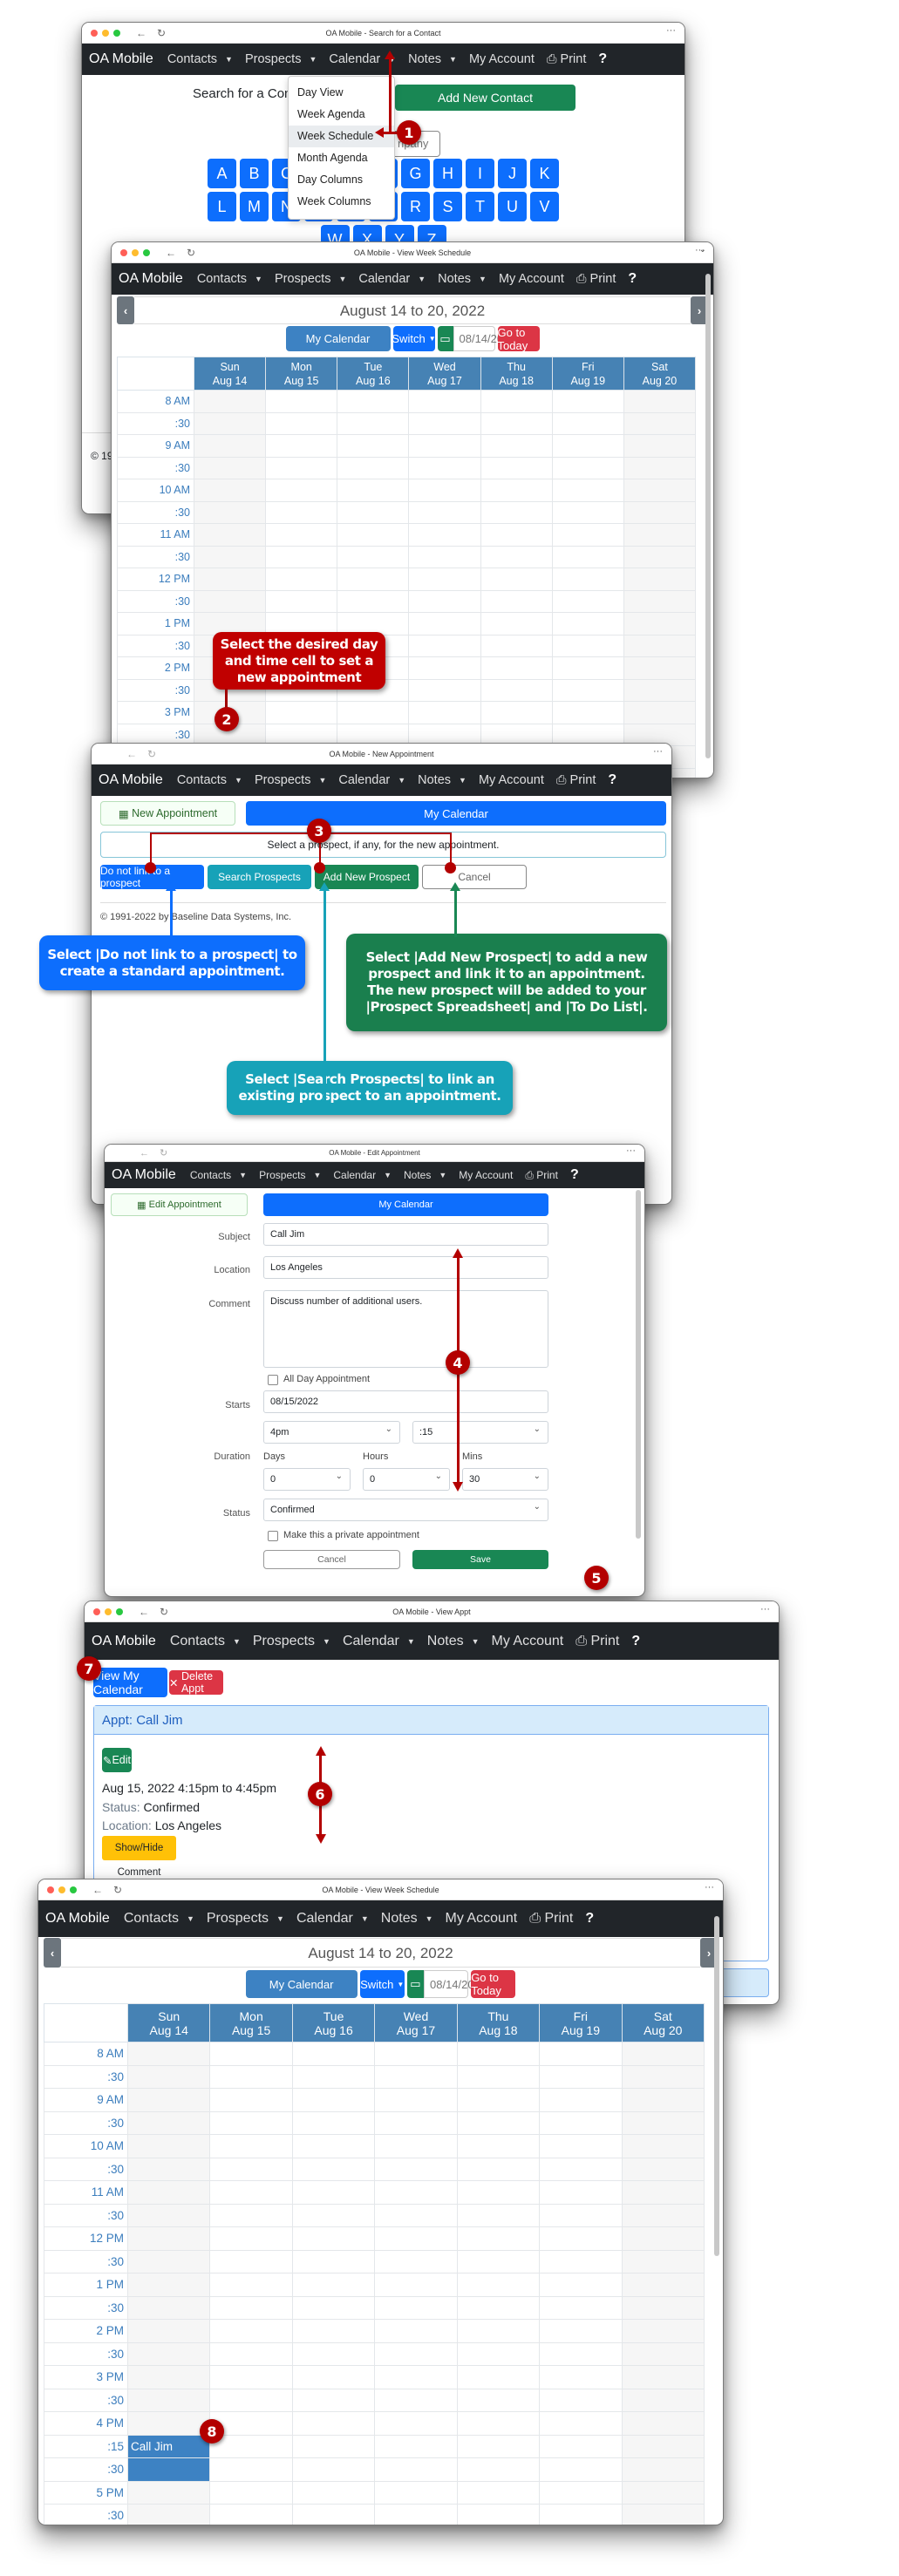 This screenshot has width=899, height=2576. What do you see at coordinates (341, 158) in the screenshot?
I see `dropdown-item-month-agenda: Month Agenda` at bounding box center [341, 158].